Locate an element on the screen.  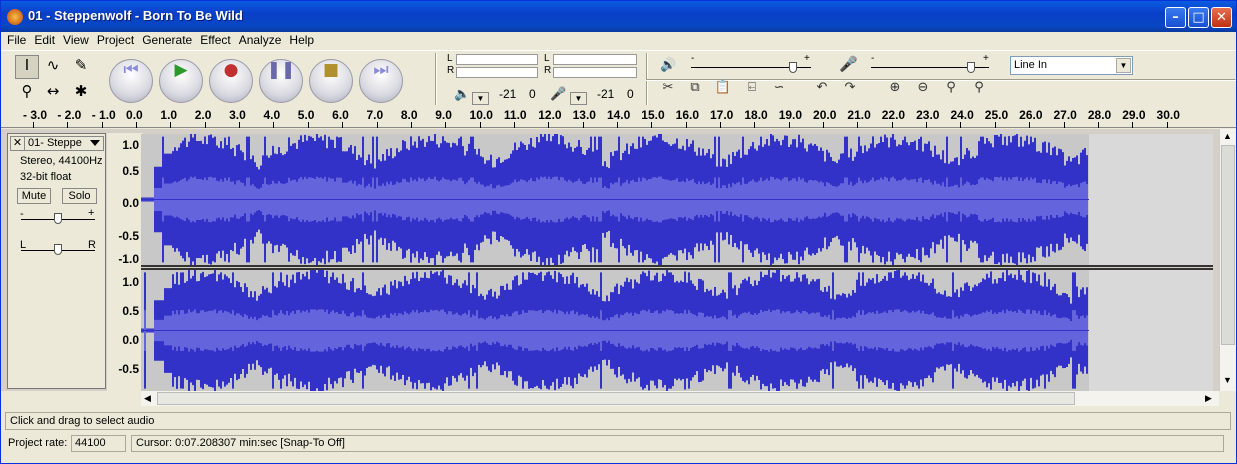
ruler-tick-label: - 2.0 is located at coordinates (69, 115).